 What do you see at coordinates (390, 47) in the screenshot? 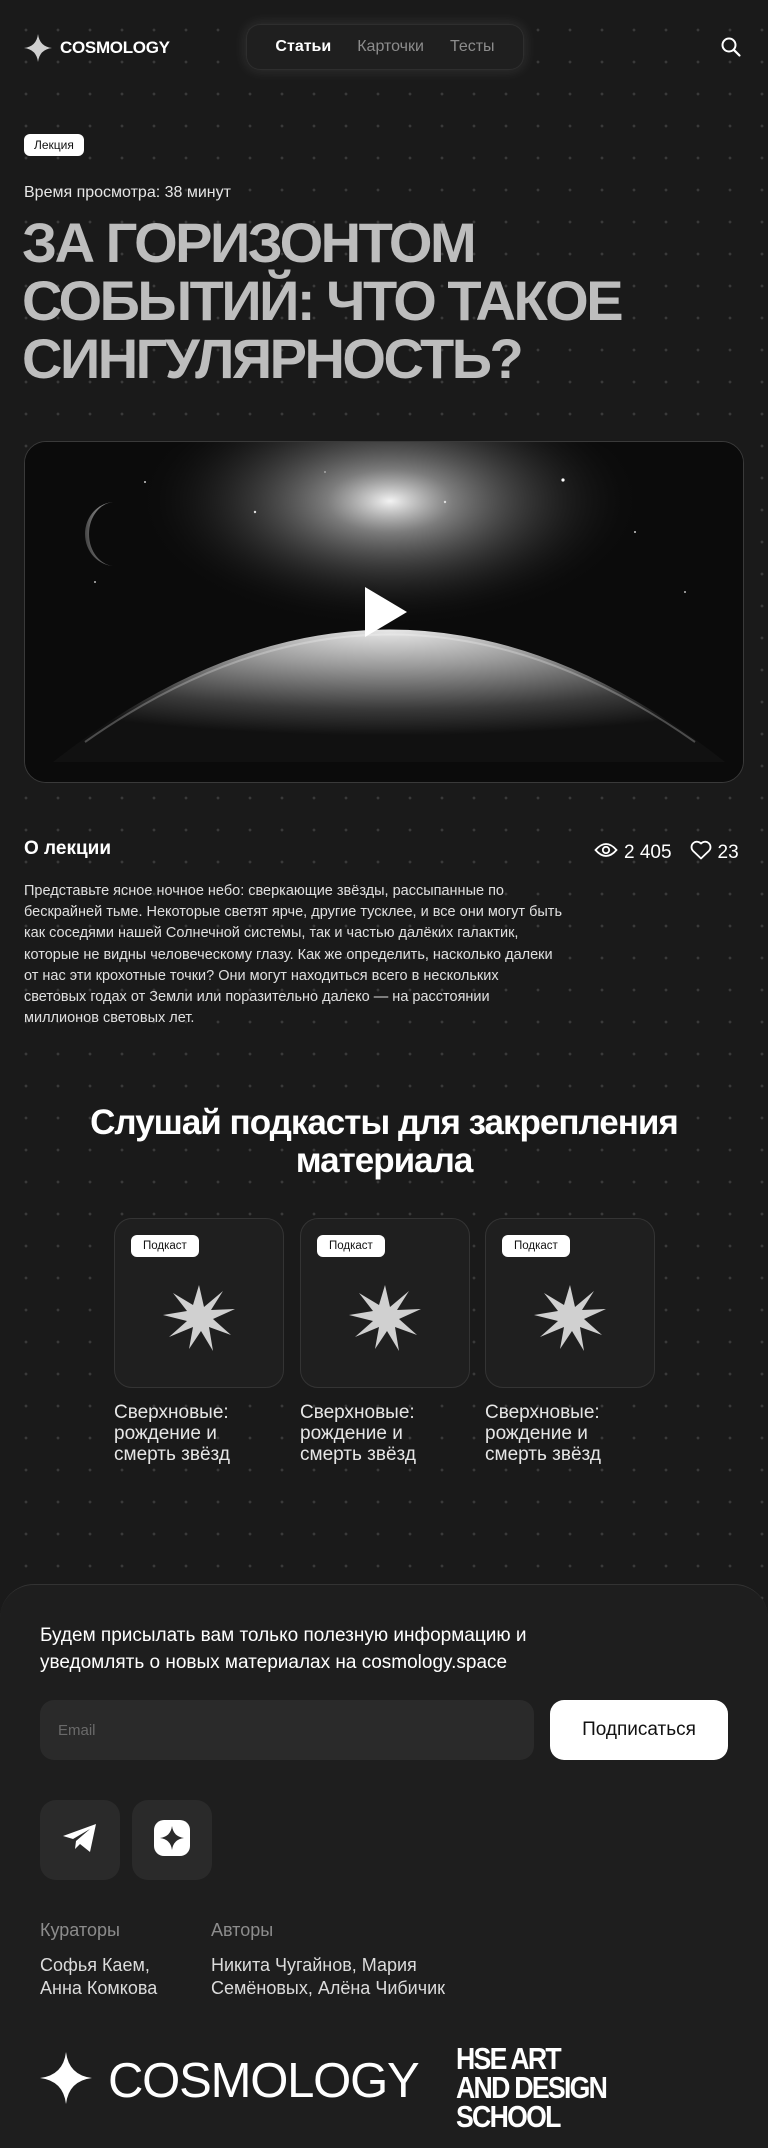
I see `nav-item-cards: Карточки` at bounding box center [390, 47].